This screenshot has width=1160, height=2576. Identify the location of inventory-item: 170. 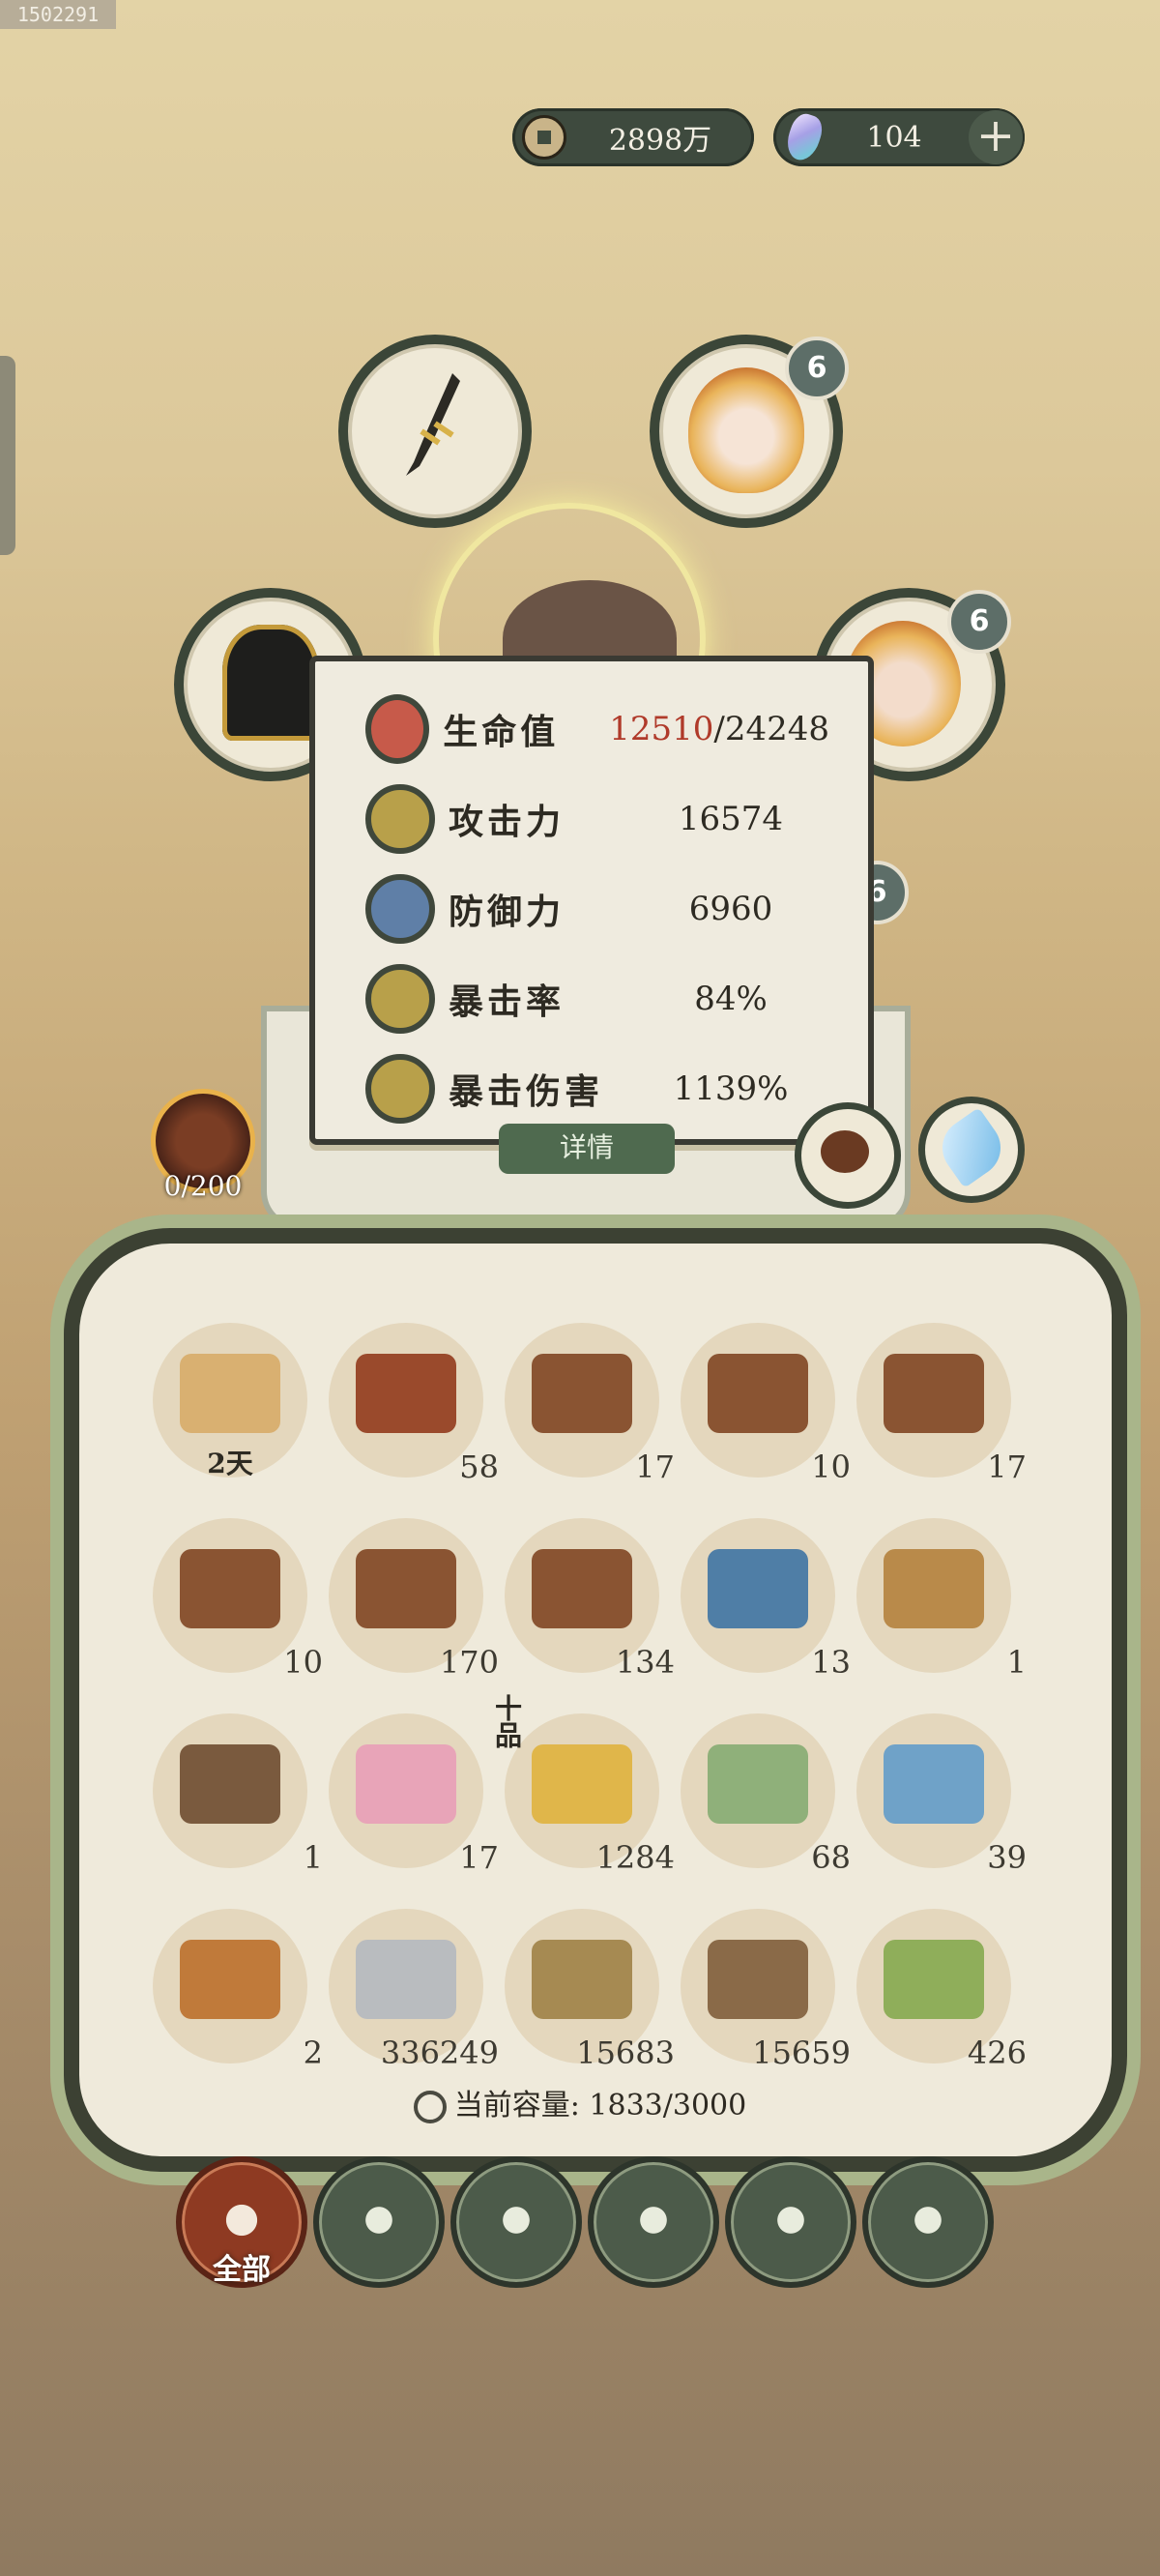
(414, 1599).